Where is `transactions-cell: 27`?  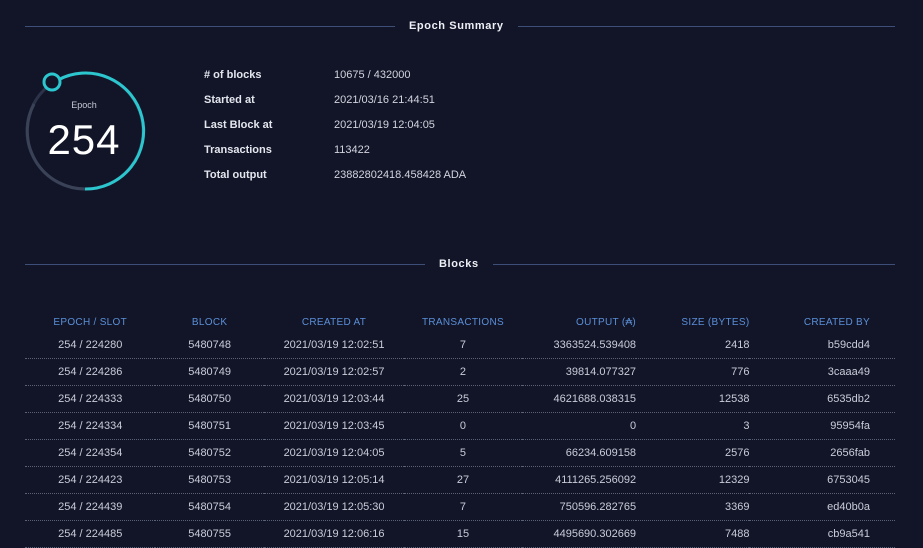 transactions-cell: 27 is located at coordinates (463, 480).